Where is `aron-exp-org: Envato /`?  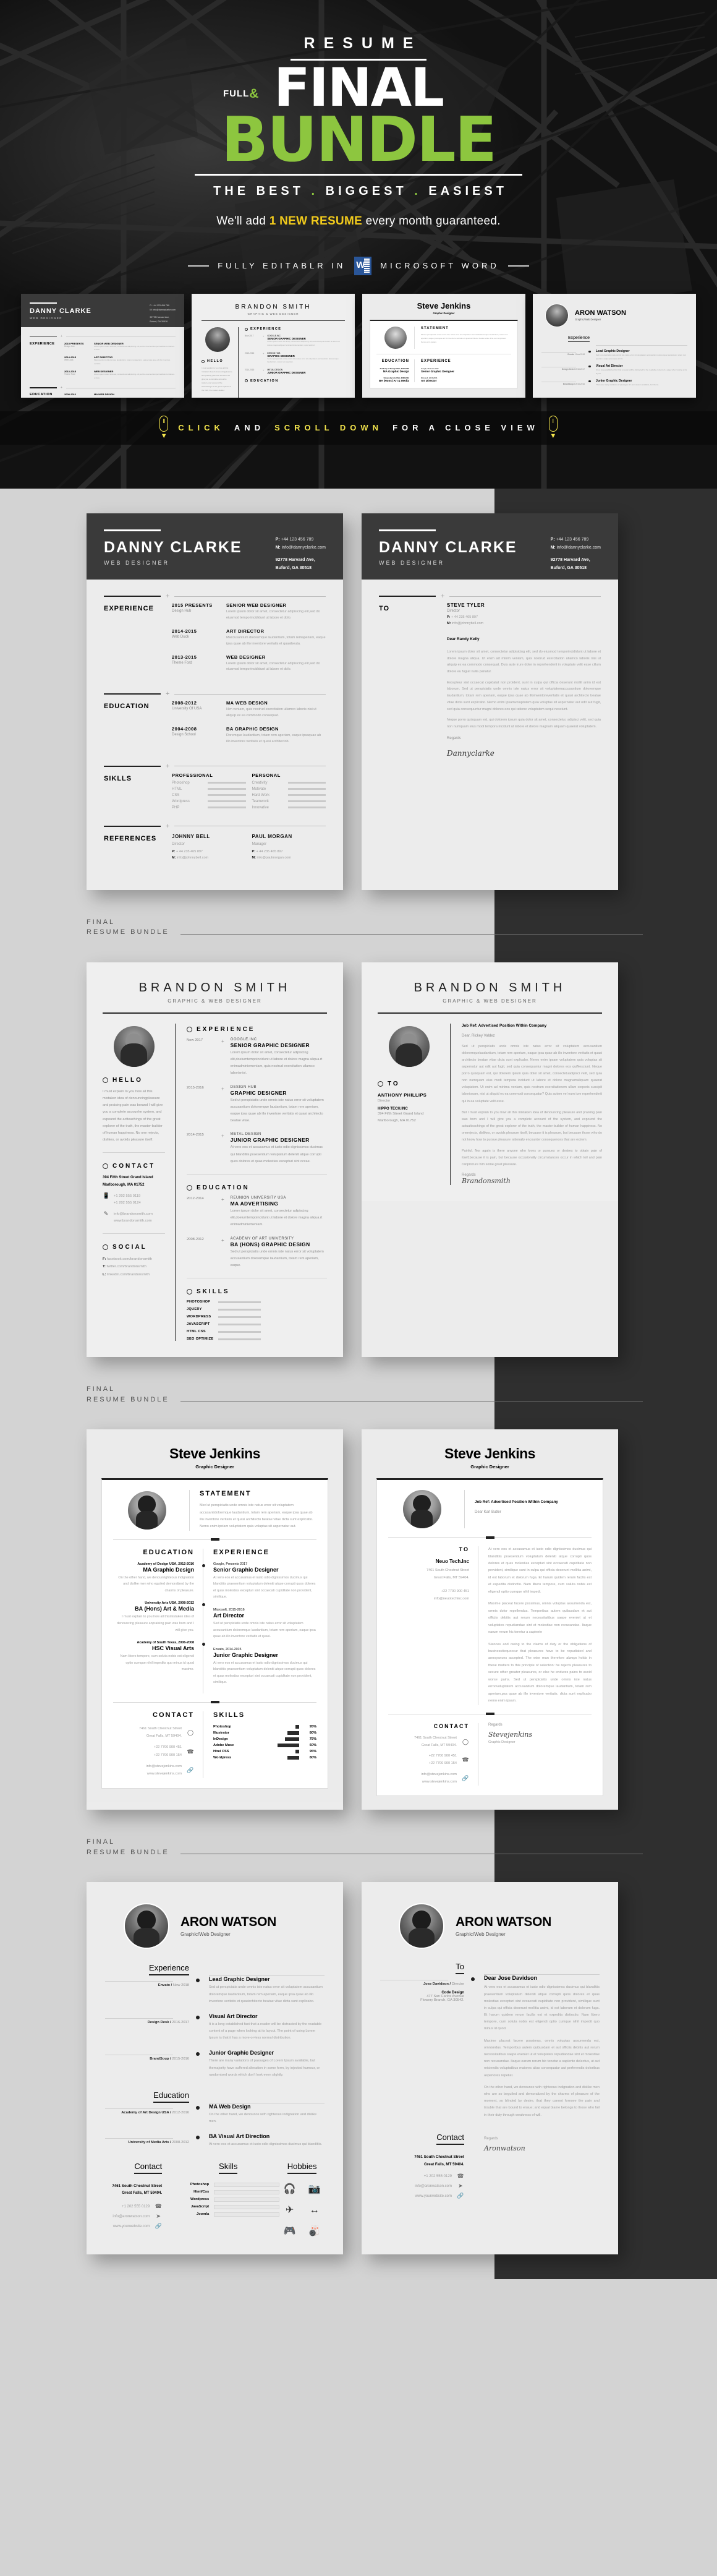 aron-exp-org: Envato / is located at coordinates (165, 1985).